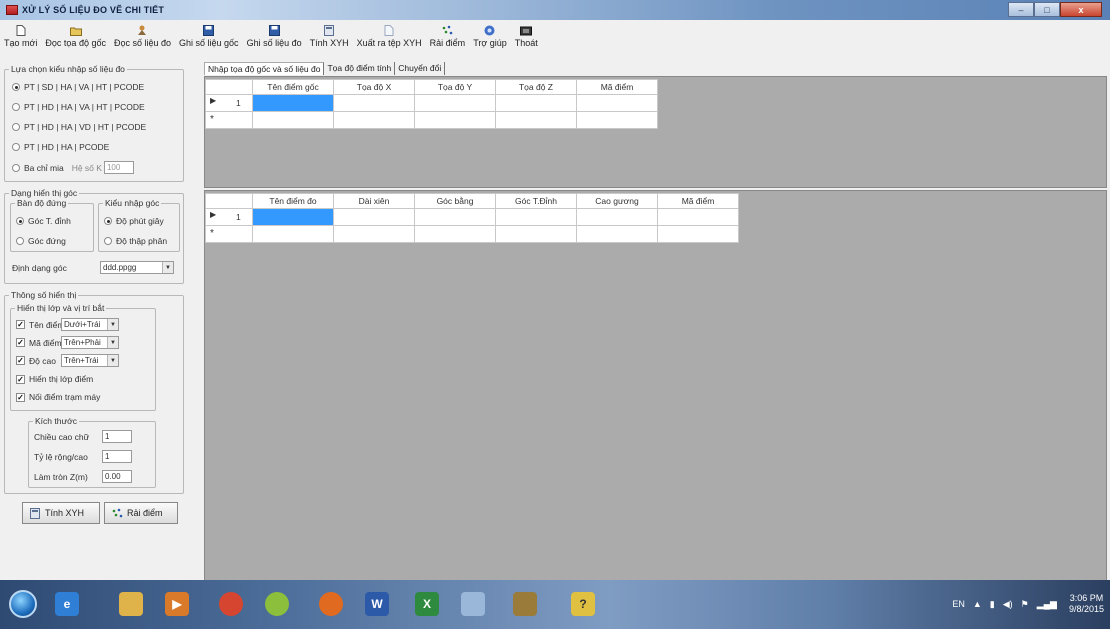 The height and width of the screenshot is (629, 1110). I want to click on input-type-option-3: PT | HD | HA | VD | HT | PCODE, so click(79, 127).